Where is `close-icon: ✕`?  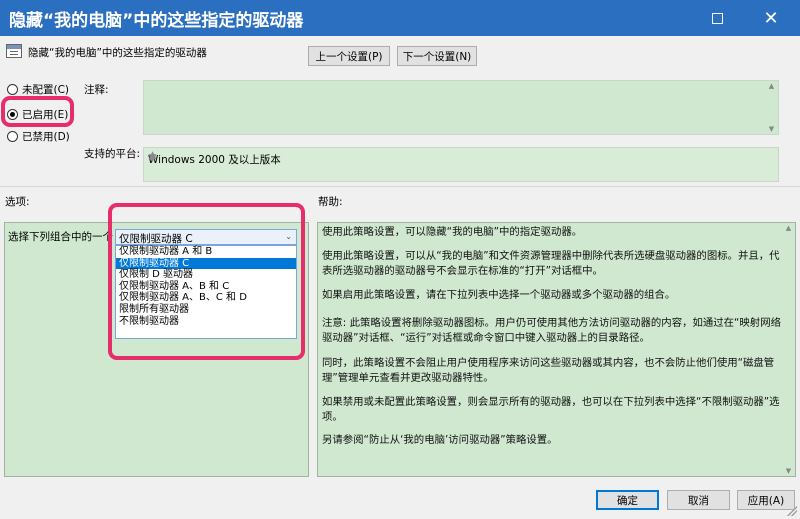 close-icon: ✕ is located at coordinates (771, 18).